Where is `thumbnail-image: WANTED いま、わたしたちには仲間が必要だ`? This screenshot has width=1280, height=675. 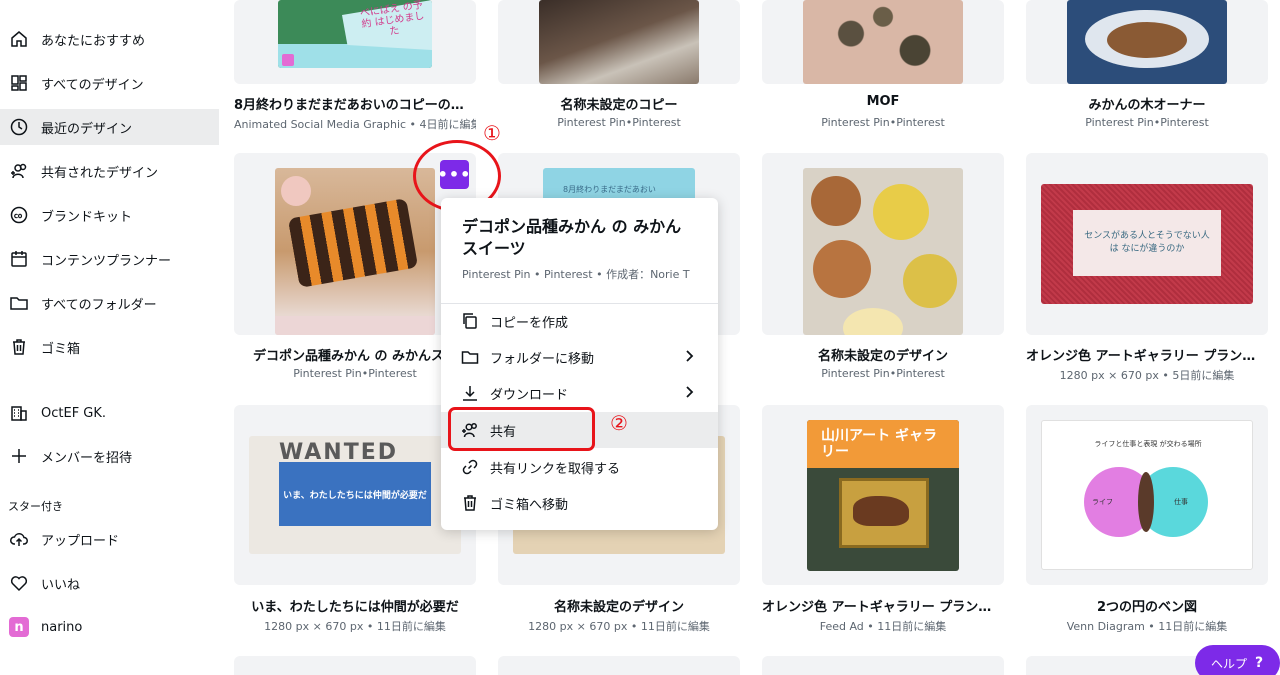 thumbnail-image: WANTED いま、わたしたちには仲間が必要だ is located at coordinates (355, 495).